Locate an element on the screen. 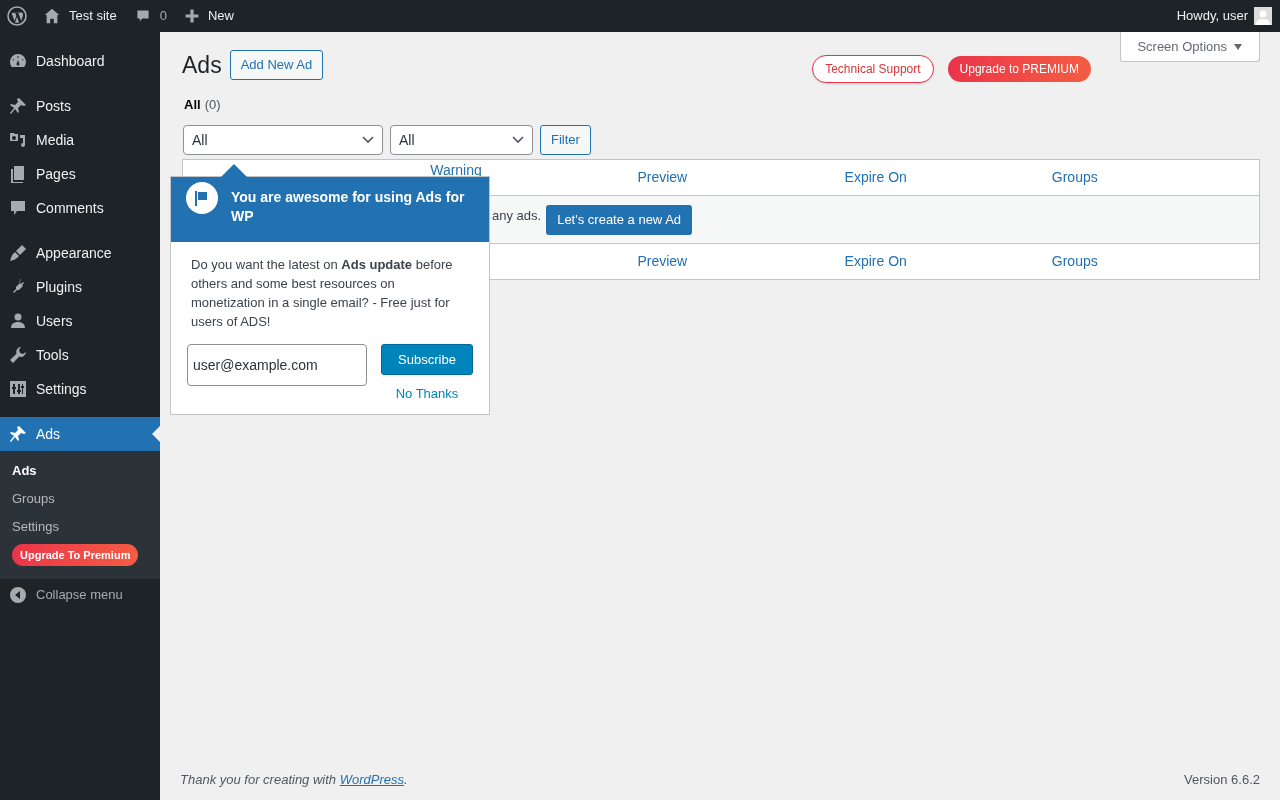 This screenshot has height=800, width=1280. brush-icon is located at coordinates (18, 253).